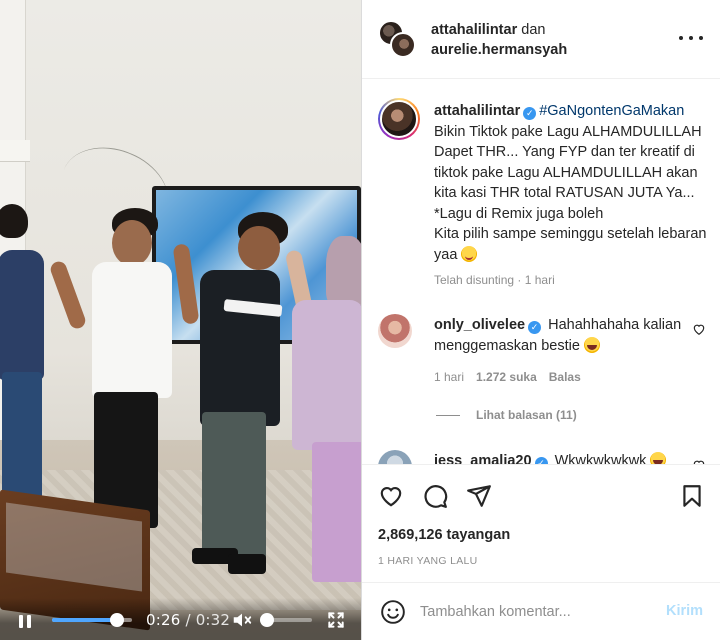 This screenshot has width=720, height=640. I want to click on header-username-2: aurelie.hermansyah, so click(499, 50).